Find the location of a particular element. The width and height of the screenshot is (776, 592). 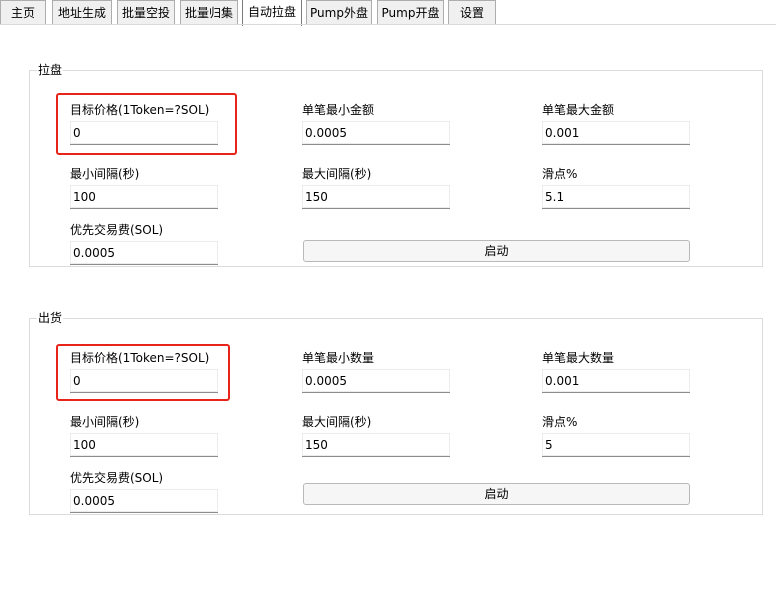

pull-group-title: 拉盘 is located at coordinates (50, 69).